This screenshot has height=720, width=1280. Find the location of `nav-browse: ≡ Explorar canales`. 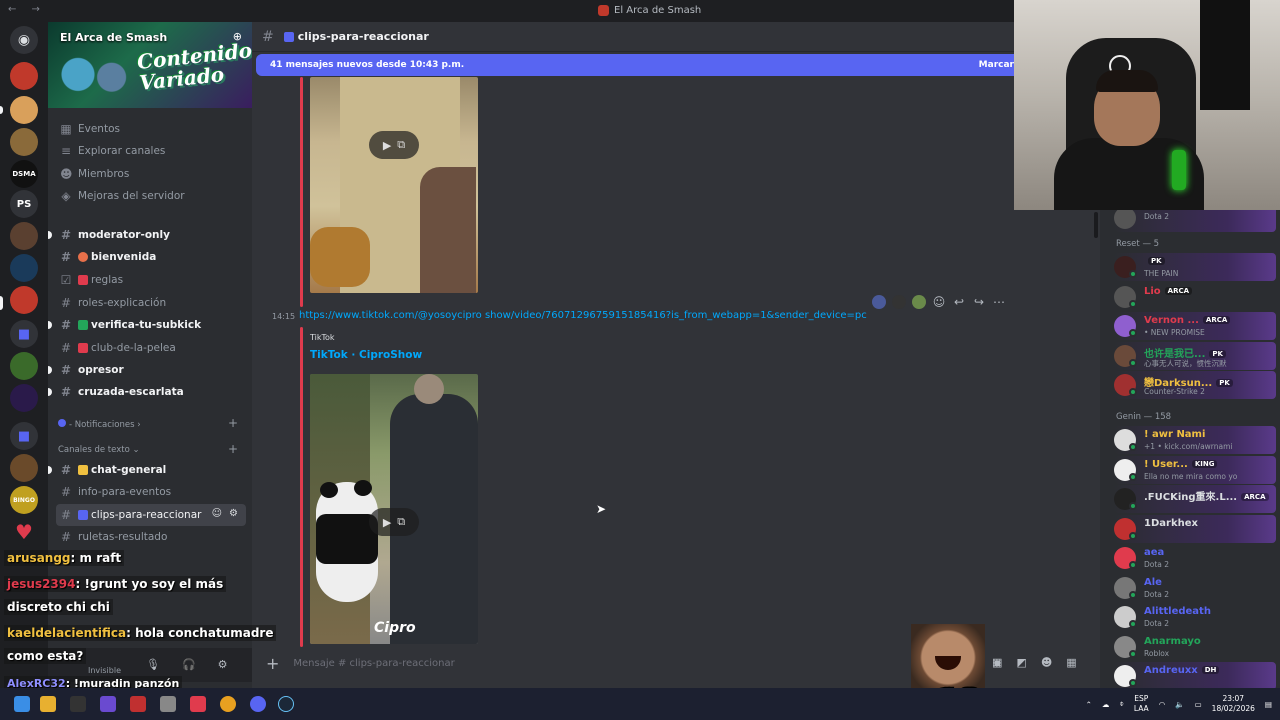

nav-browse: ≡ Explorar canales is located at coordinates (151, 151).